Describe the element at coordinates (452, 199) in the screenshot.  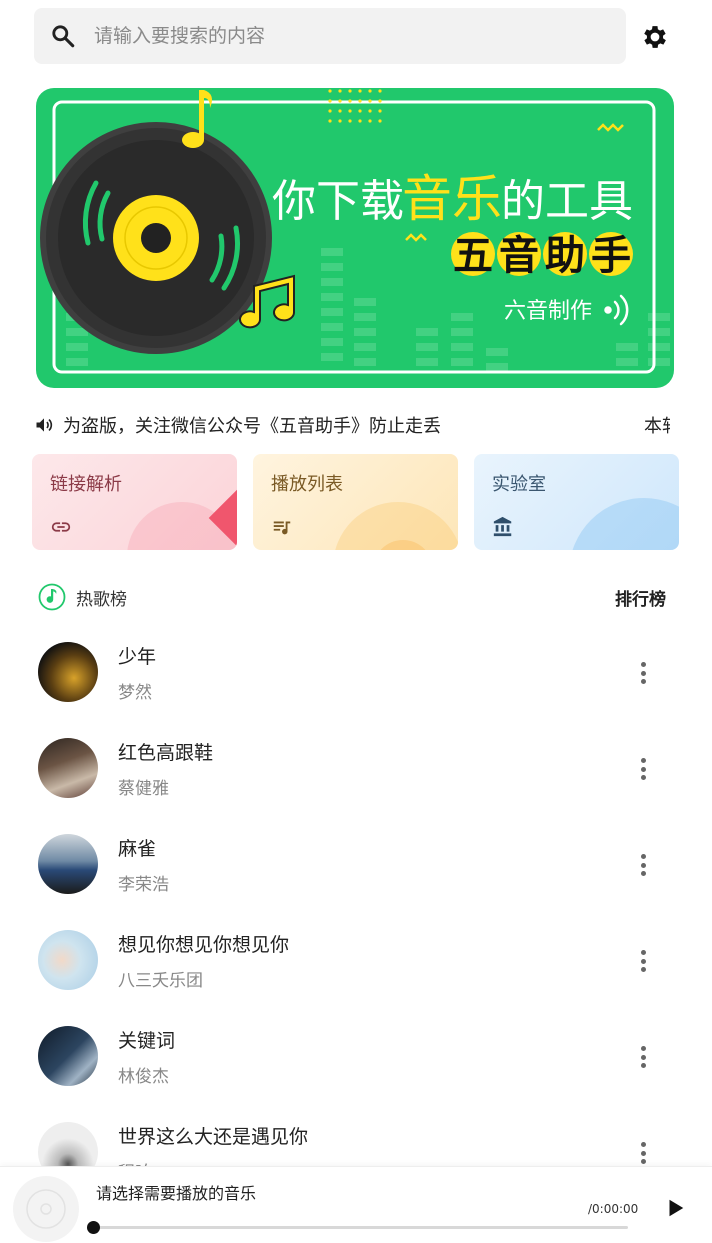
I see `banner-line1-b: 音乐` at that location.